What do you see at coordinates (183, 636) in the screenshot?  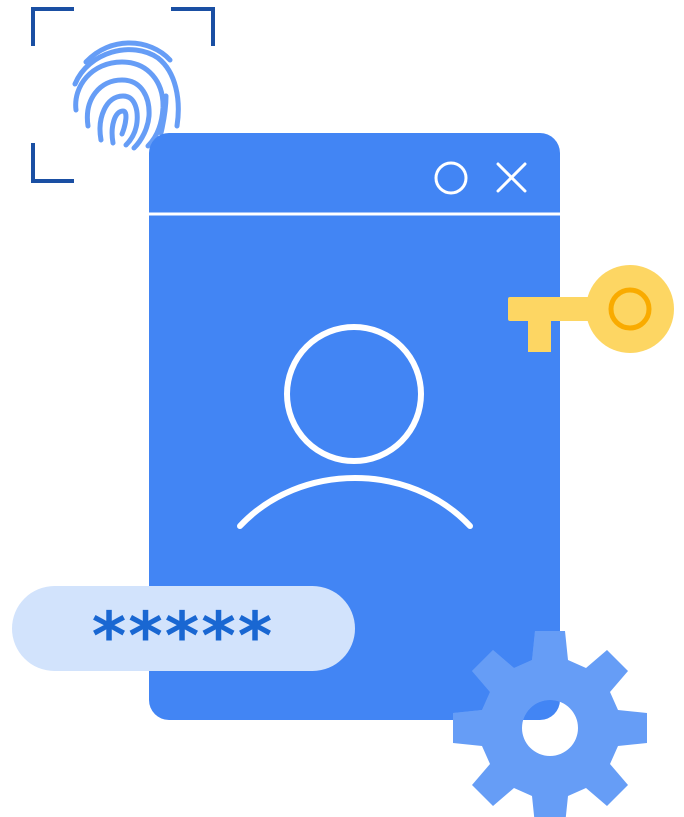 I see `password-mask: *****` at bounding box center [183, 636].